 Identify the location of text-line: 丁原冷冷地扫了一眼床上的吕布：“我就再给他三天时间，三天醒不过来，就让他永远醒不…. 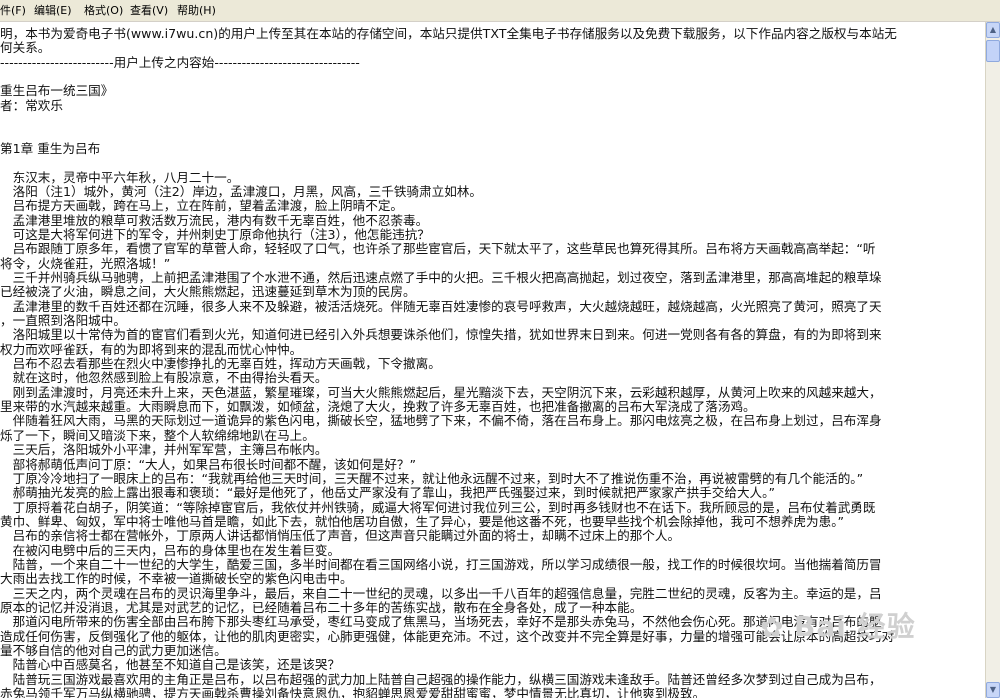
(432, 478).